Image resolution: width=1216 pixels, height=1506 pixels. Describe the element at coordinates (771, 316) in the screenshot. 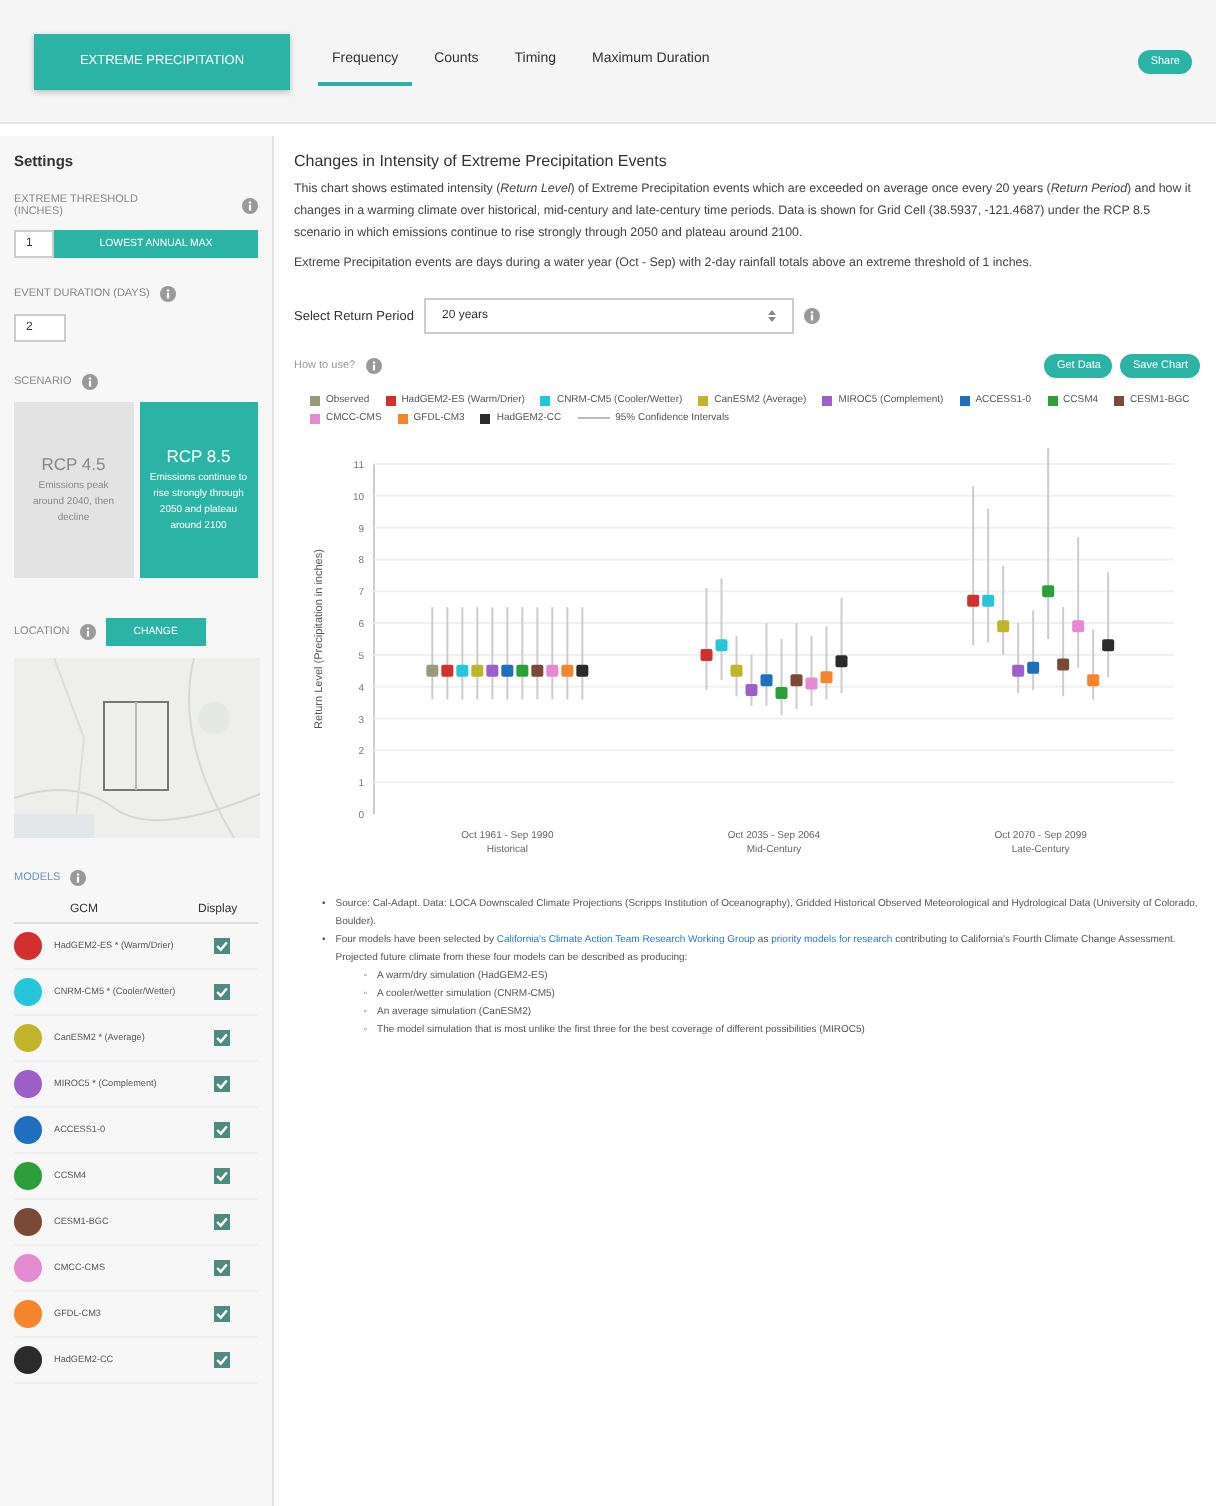

I see `sort-arrows-icon` at that location.